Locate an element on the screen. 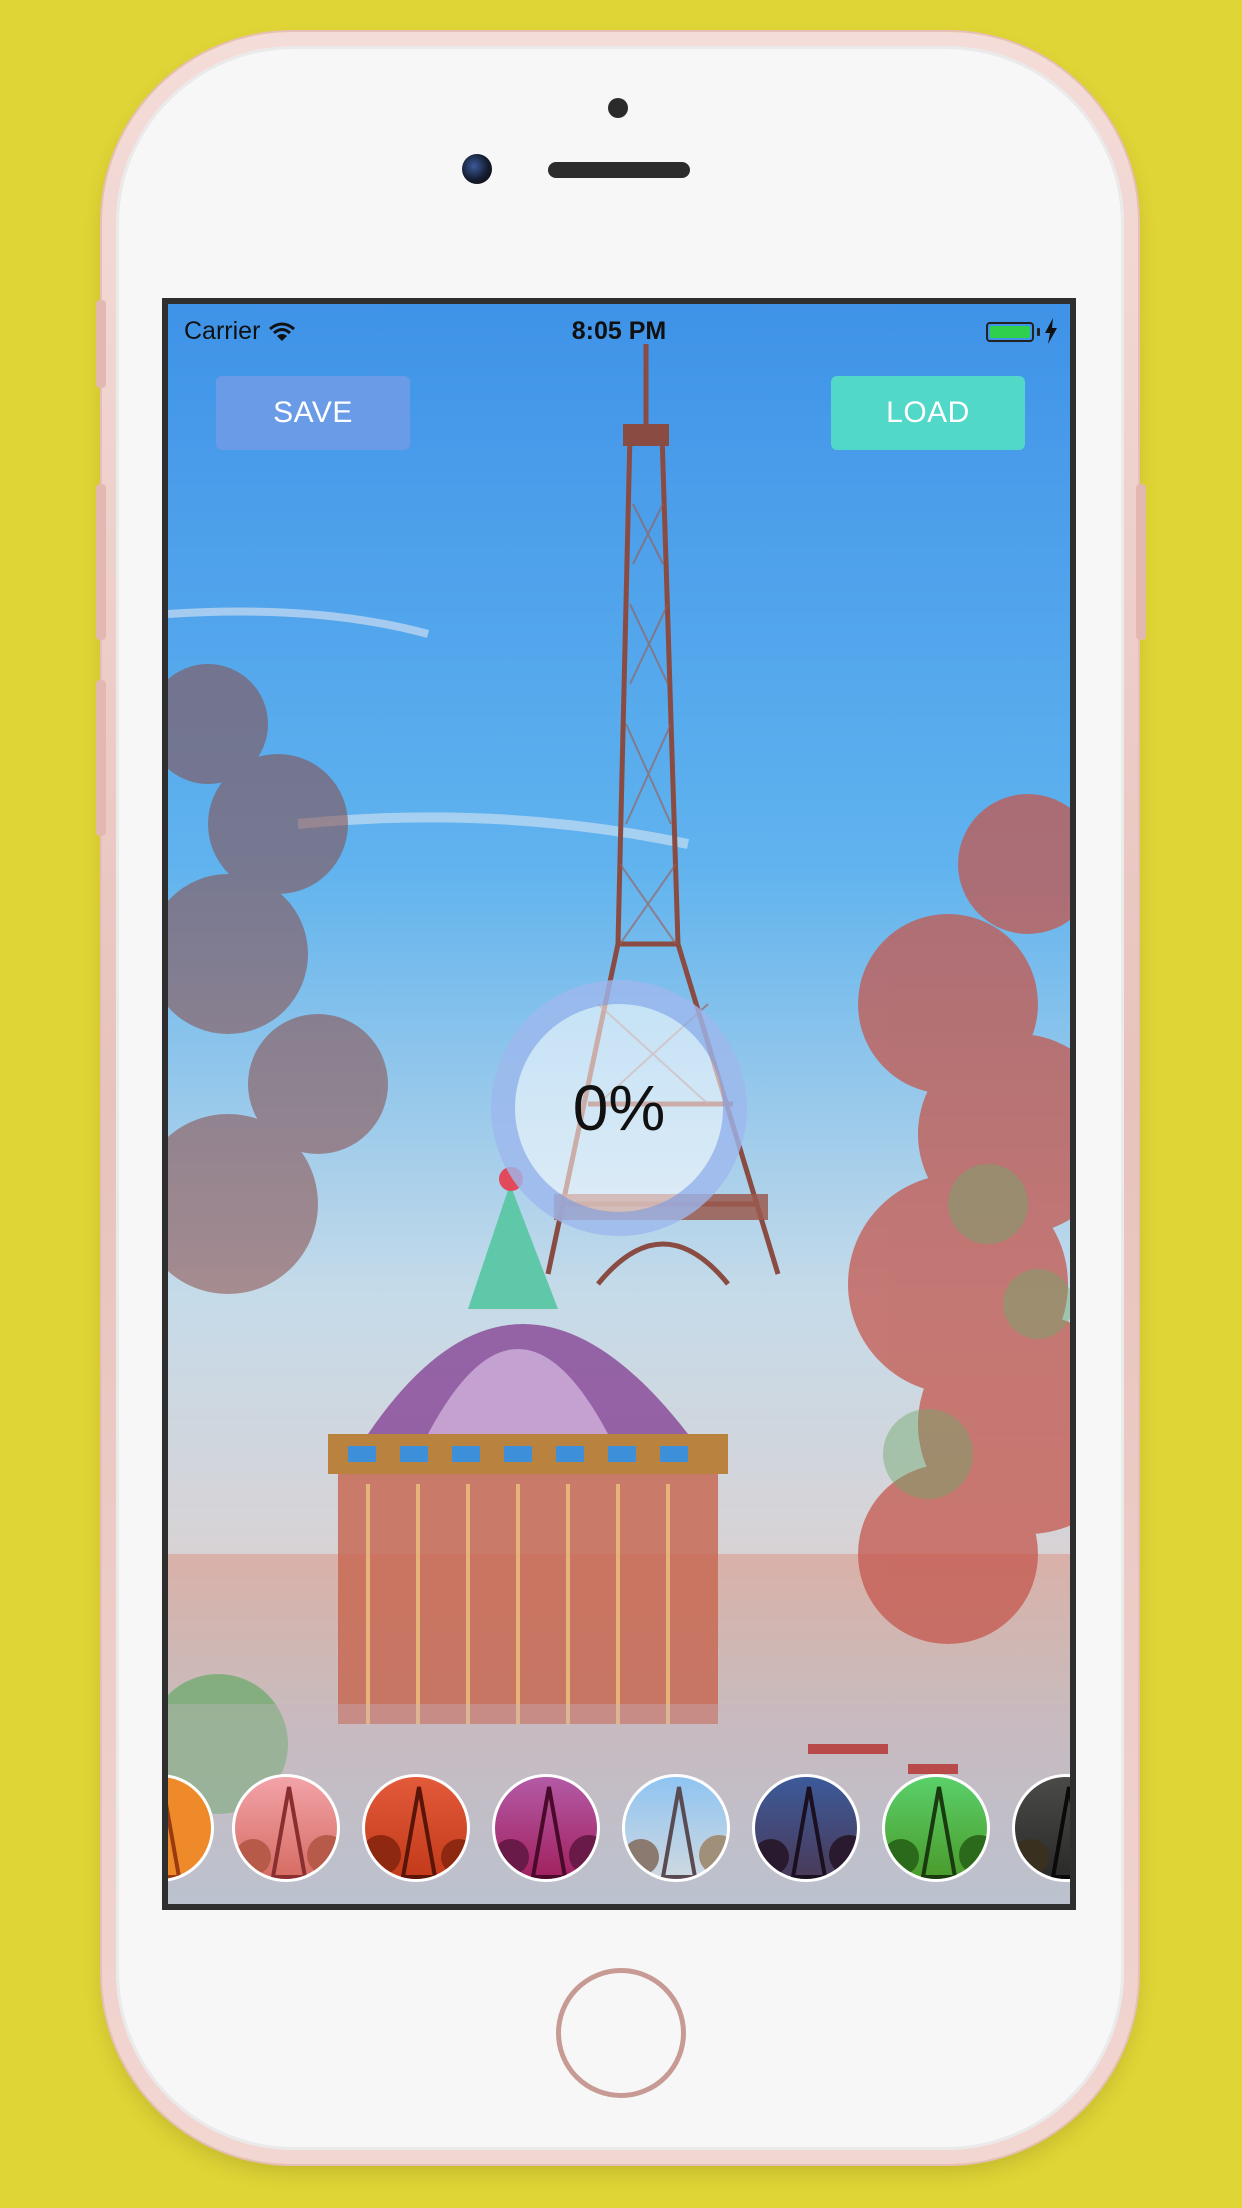 Image resolution: width=1242 pixels, height=2208 pixels. proximity-sensor is located at coordinates (618, 108).